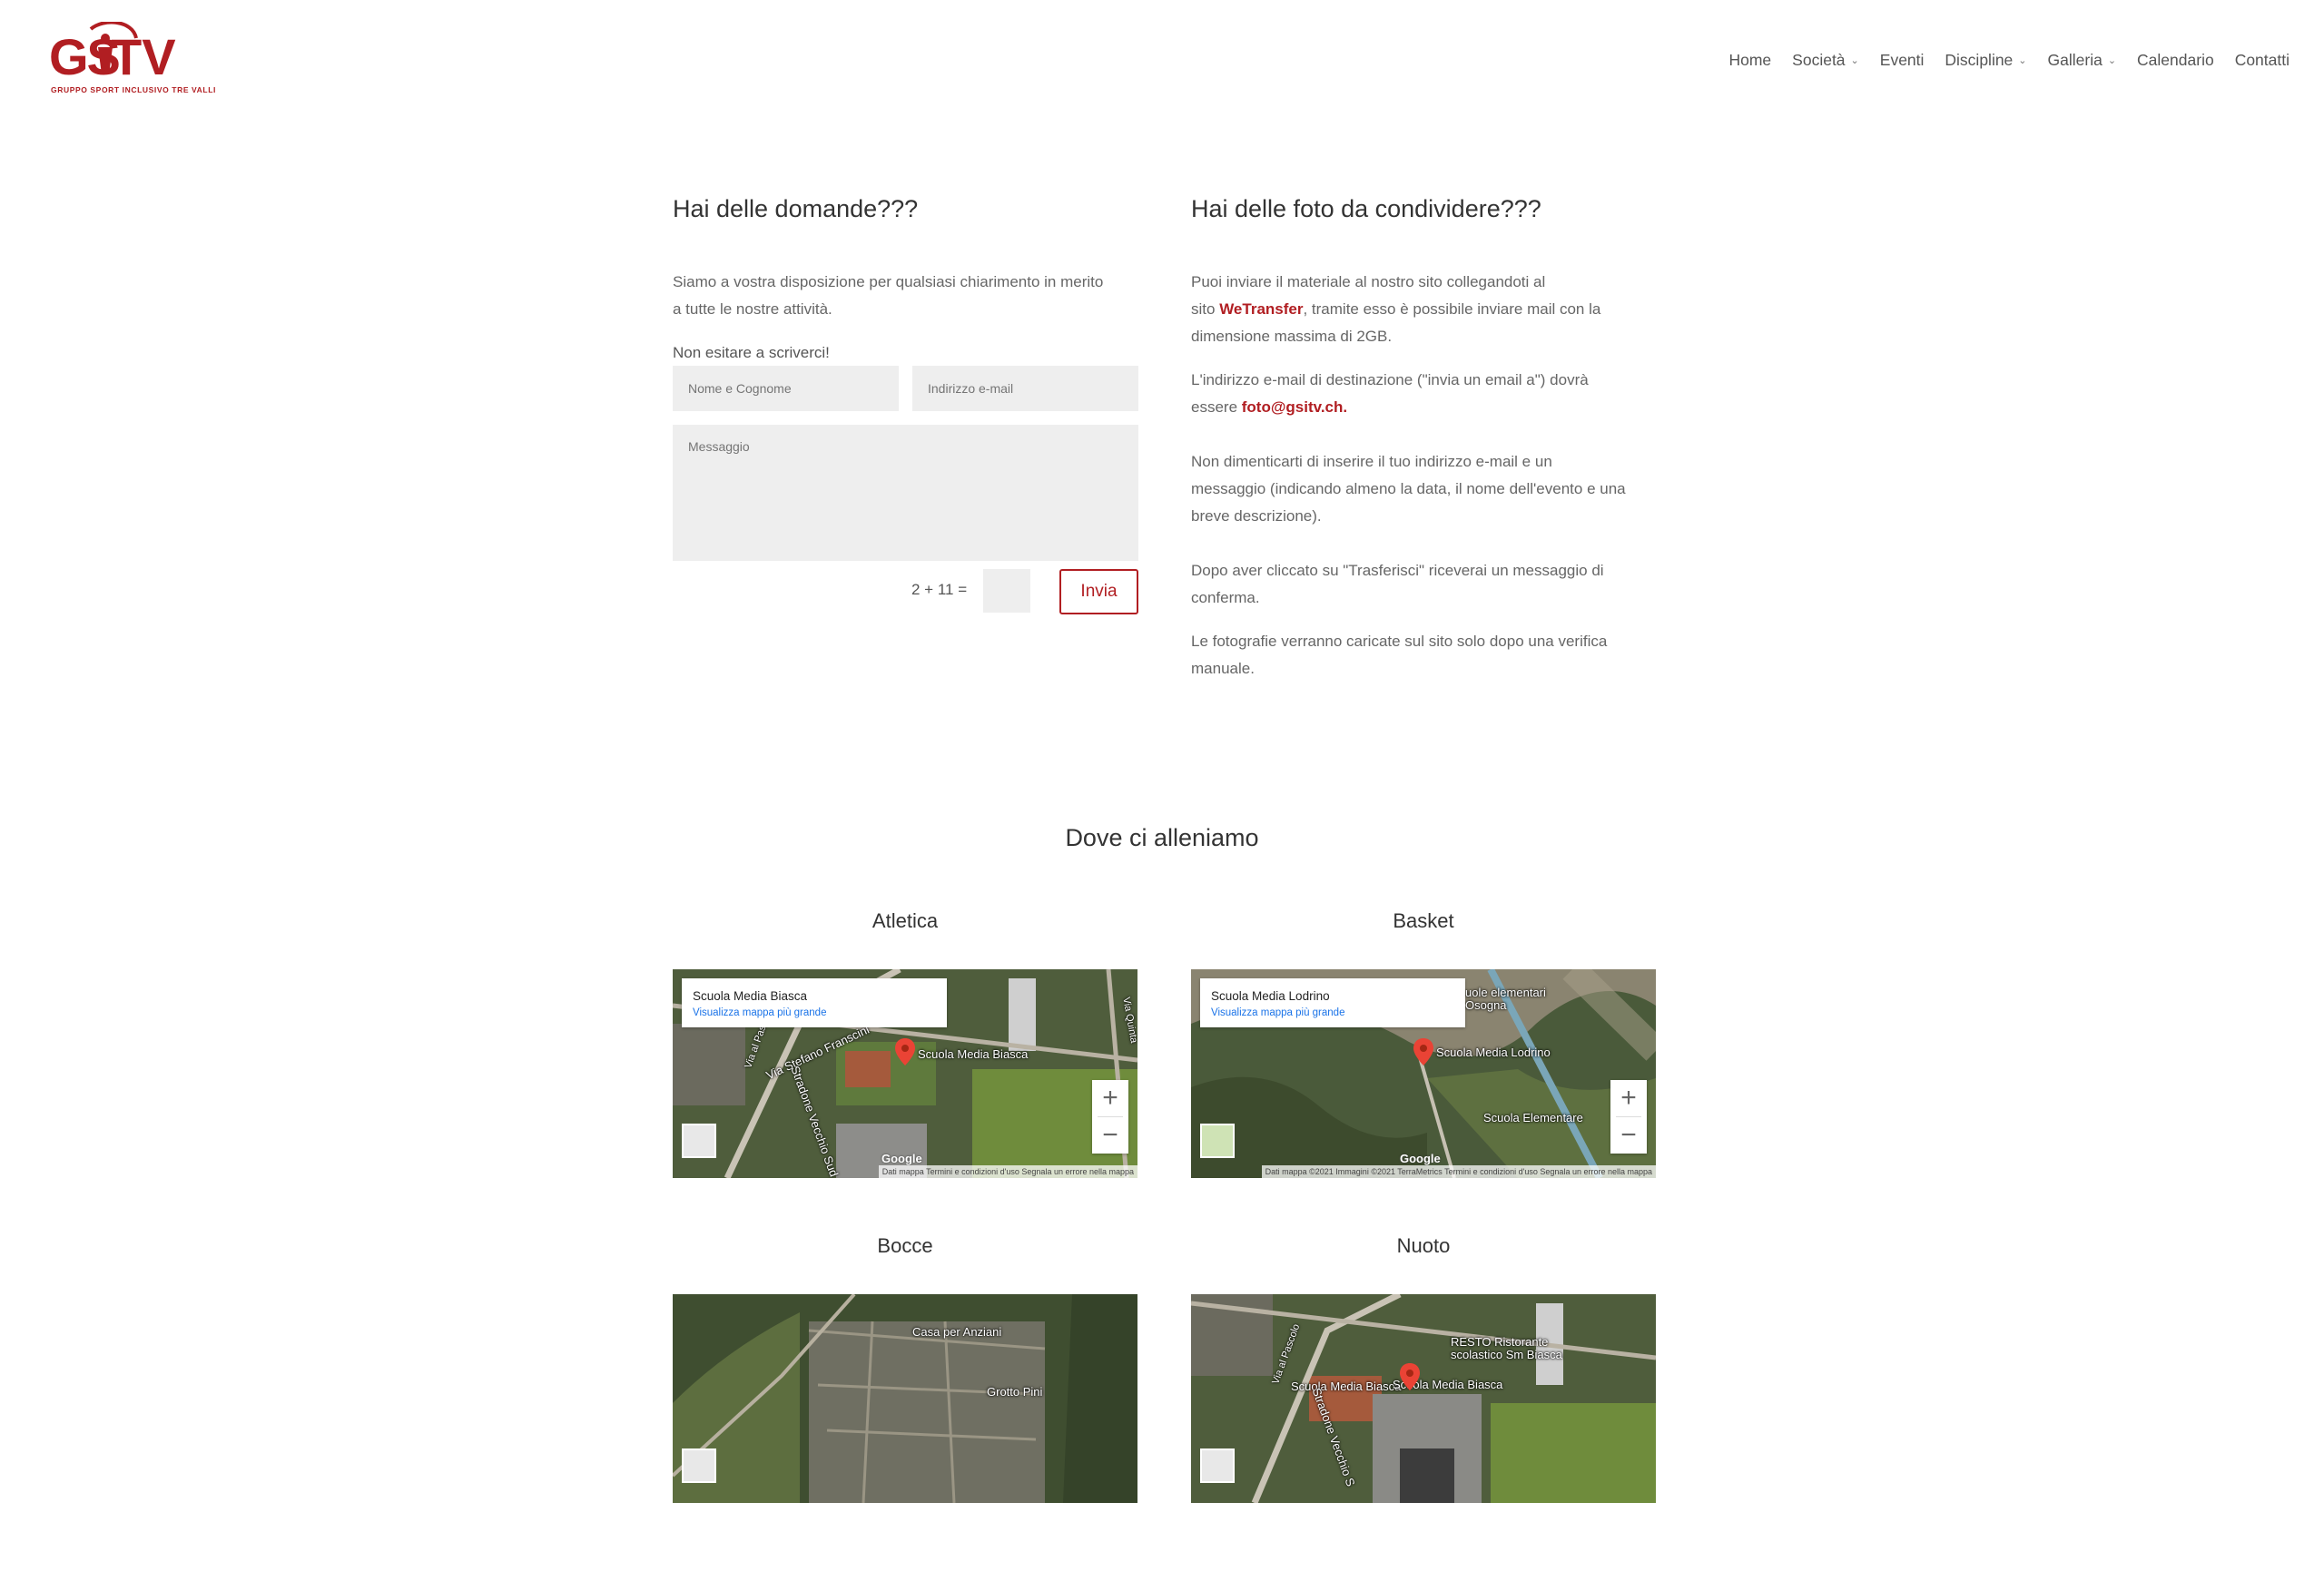 This screenshot has width=2324, height=1581. I want to click on nav-eventi-label: Eventi, so click(1902, 60).